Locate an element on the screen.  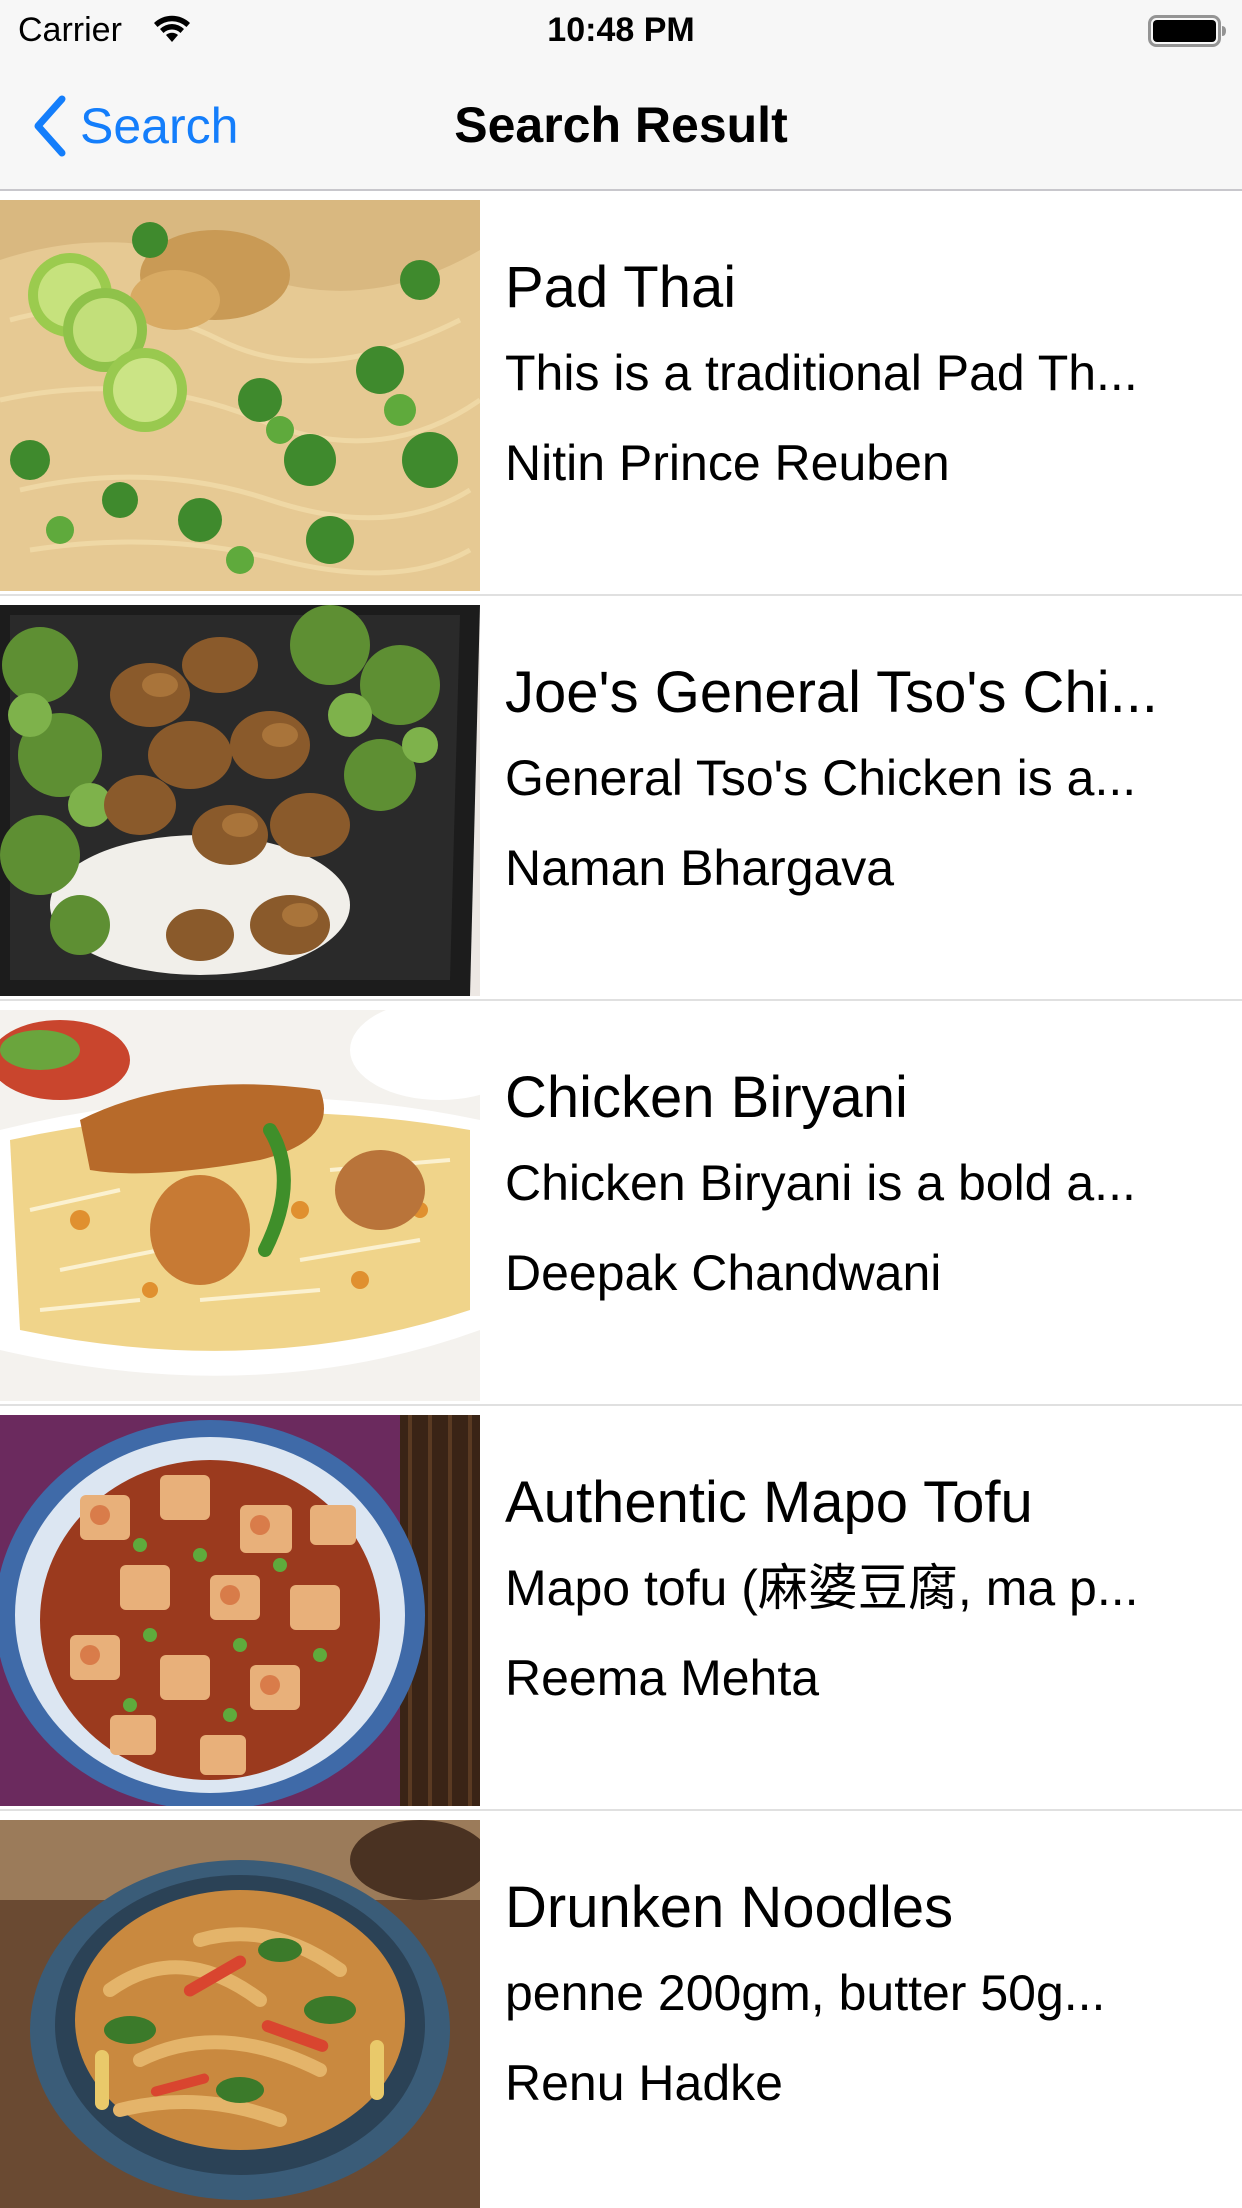
mapo-tofu-photo is located at coordinates (240, 1610).